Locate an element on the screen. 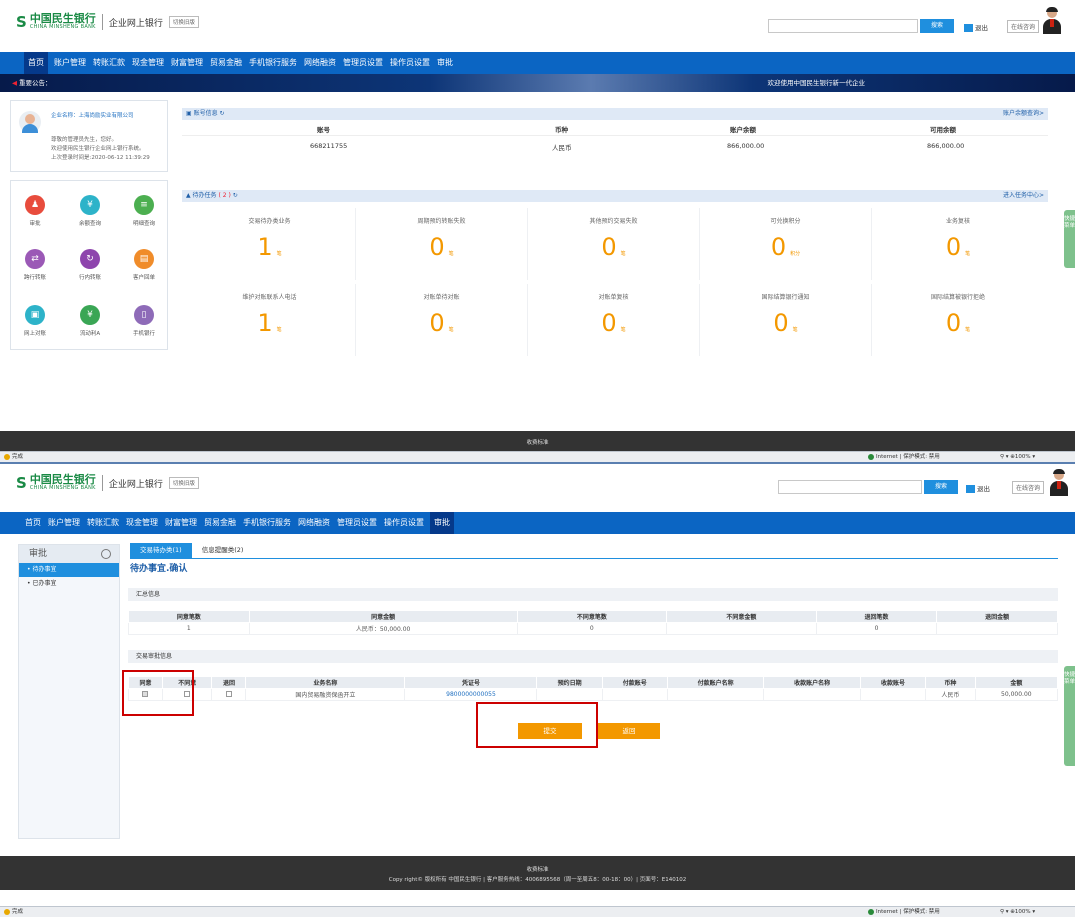  quick-item: ⇄ 跨行转账 is located at coordinates (35, 265).